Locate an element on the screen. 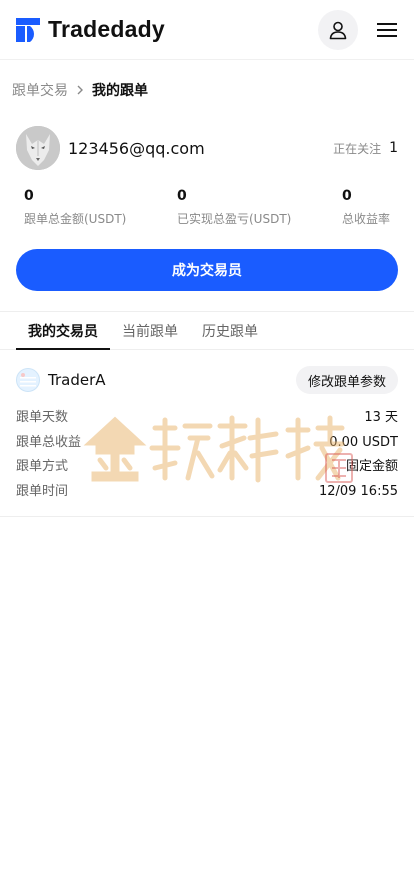 The height and width of the screenshot is (896, 414). stat-total-return: 0 总收益率 is located at coordinates (366, 207).